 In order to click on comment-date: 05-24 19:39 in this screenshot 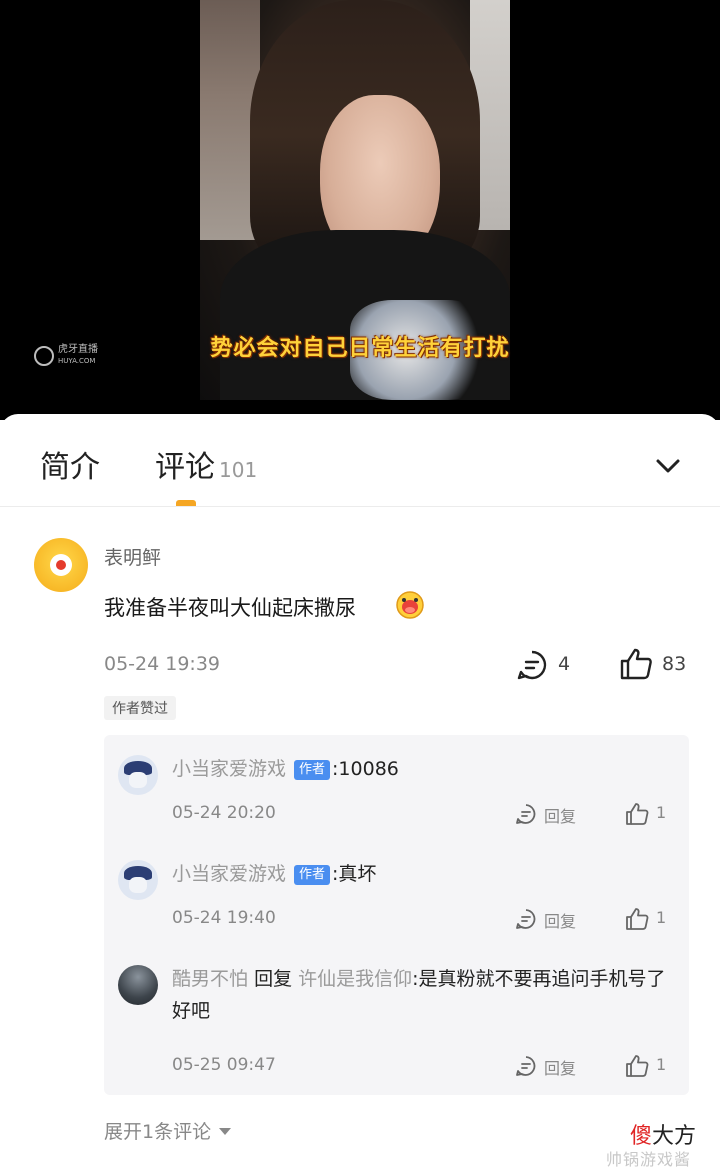, I will do `click(162, 664)`.